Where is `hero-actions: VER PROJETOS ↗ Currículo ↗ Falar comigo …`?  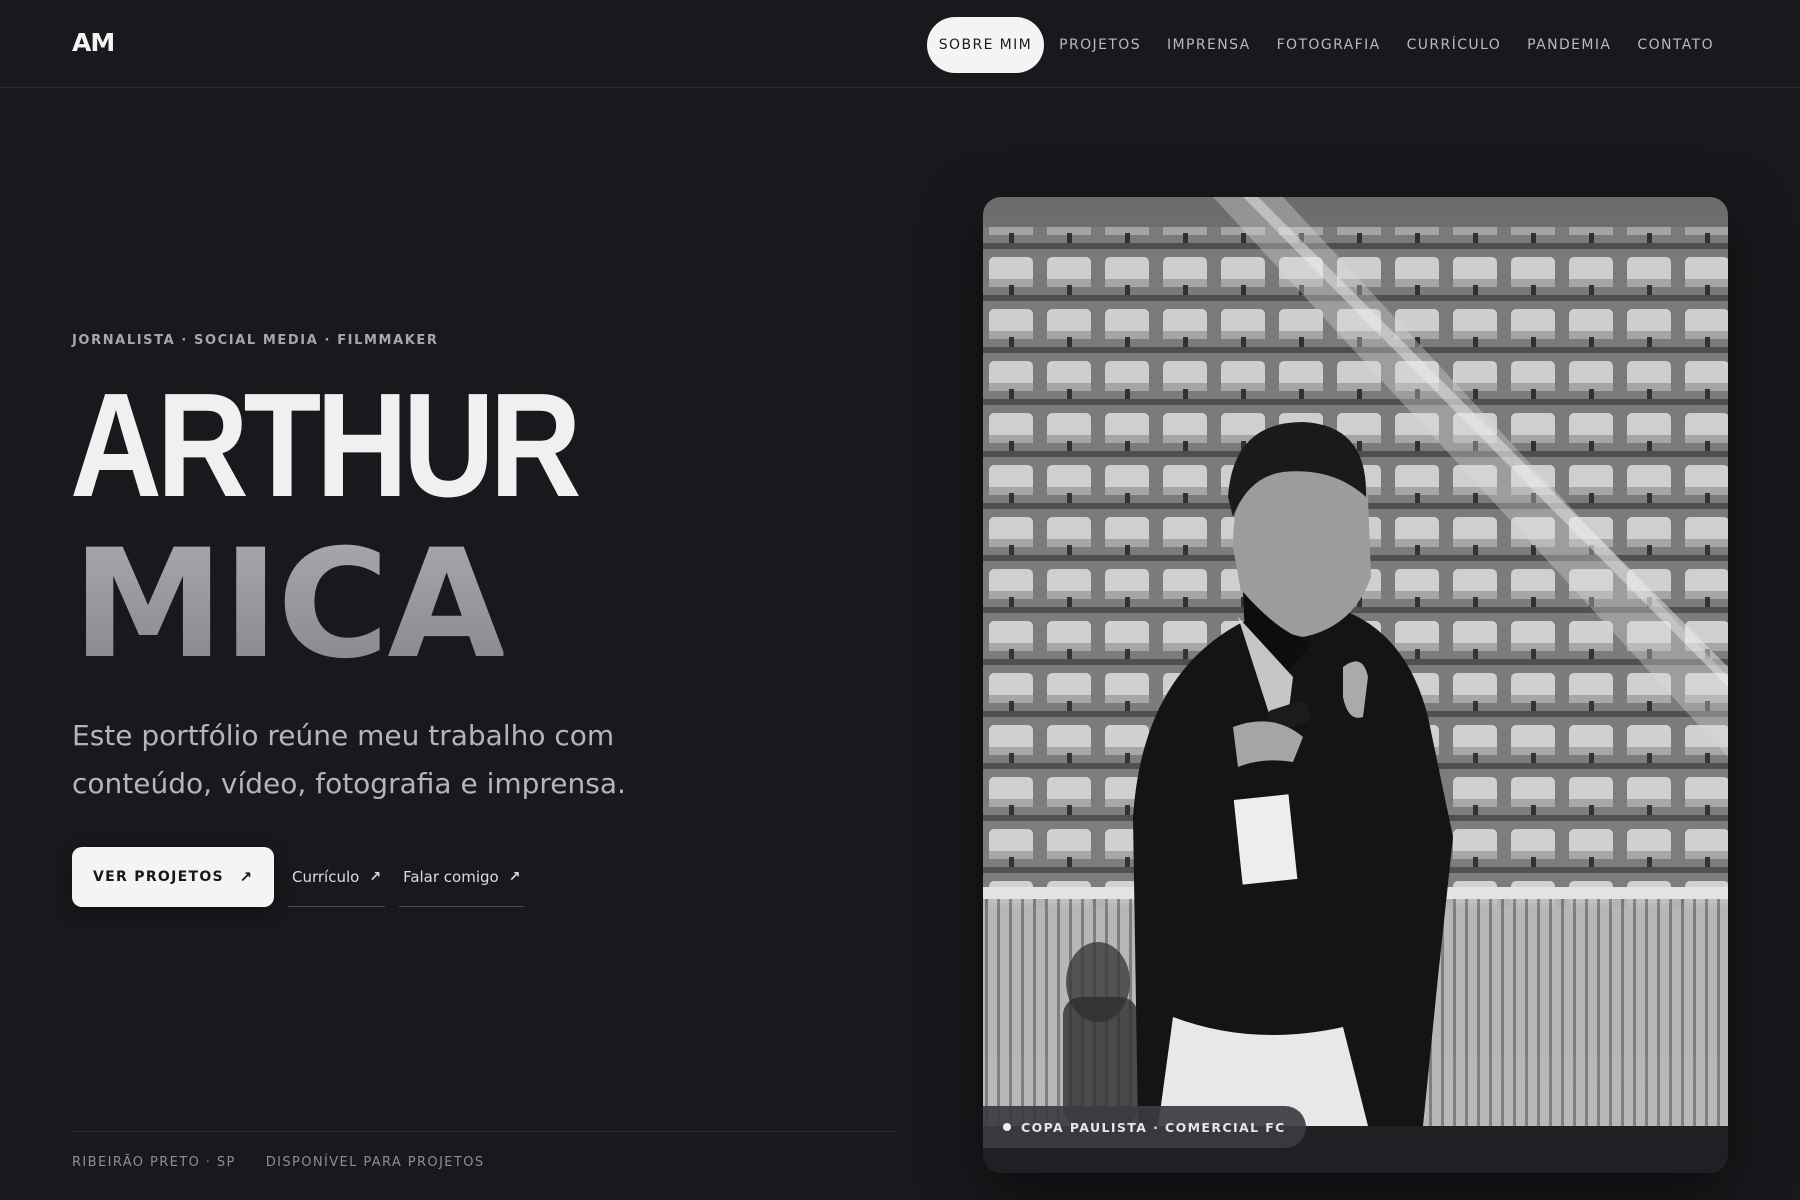 hero-actions: VER PROJETOS ↗ Currículo ↗ Falar comigo … is located at coordinates (298, 877).